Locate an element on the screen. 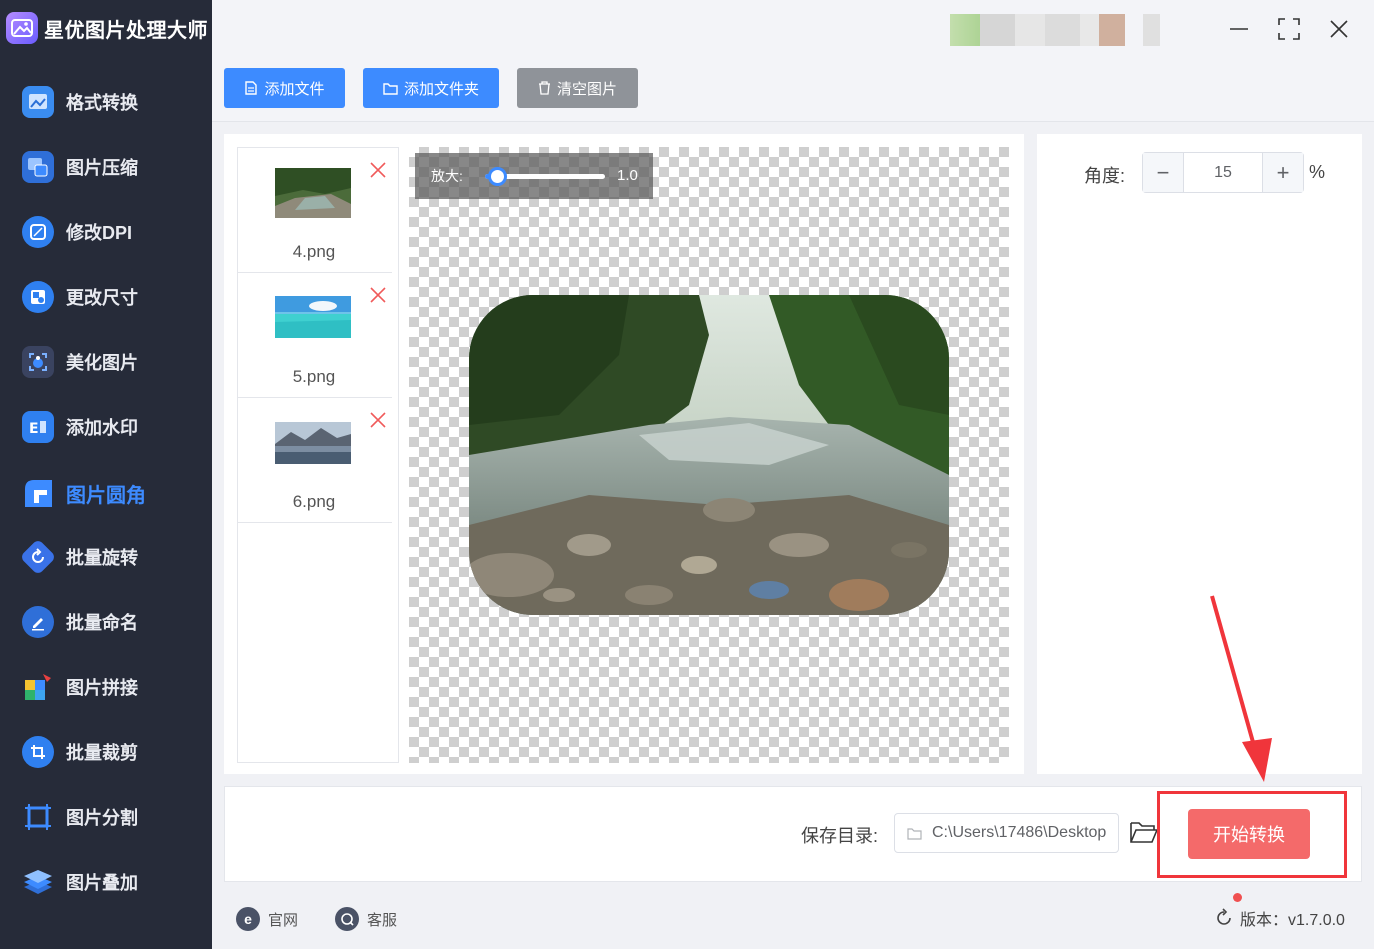 Image resolution: width=1374 pixels, height=949 pixels. sidebar-item-rotate: 批量旋转 is located at coordinates (78, 557).